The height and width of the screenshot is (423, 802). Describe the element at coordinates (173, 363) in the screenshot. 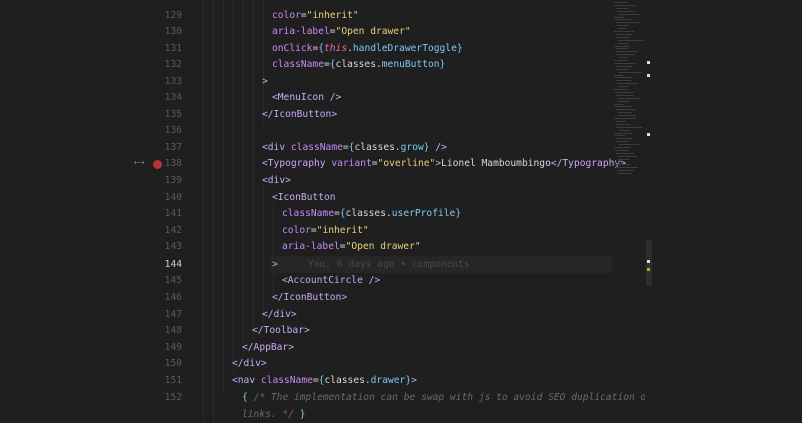

I see `line-number: 150` at that location.